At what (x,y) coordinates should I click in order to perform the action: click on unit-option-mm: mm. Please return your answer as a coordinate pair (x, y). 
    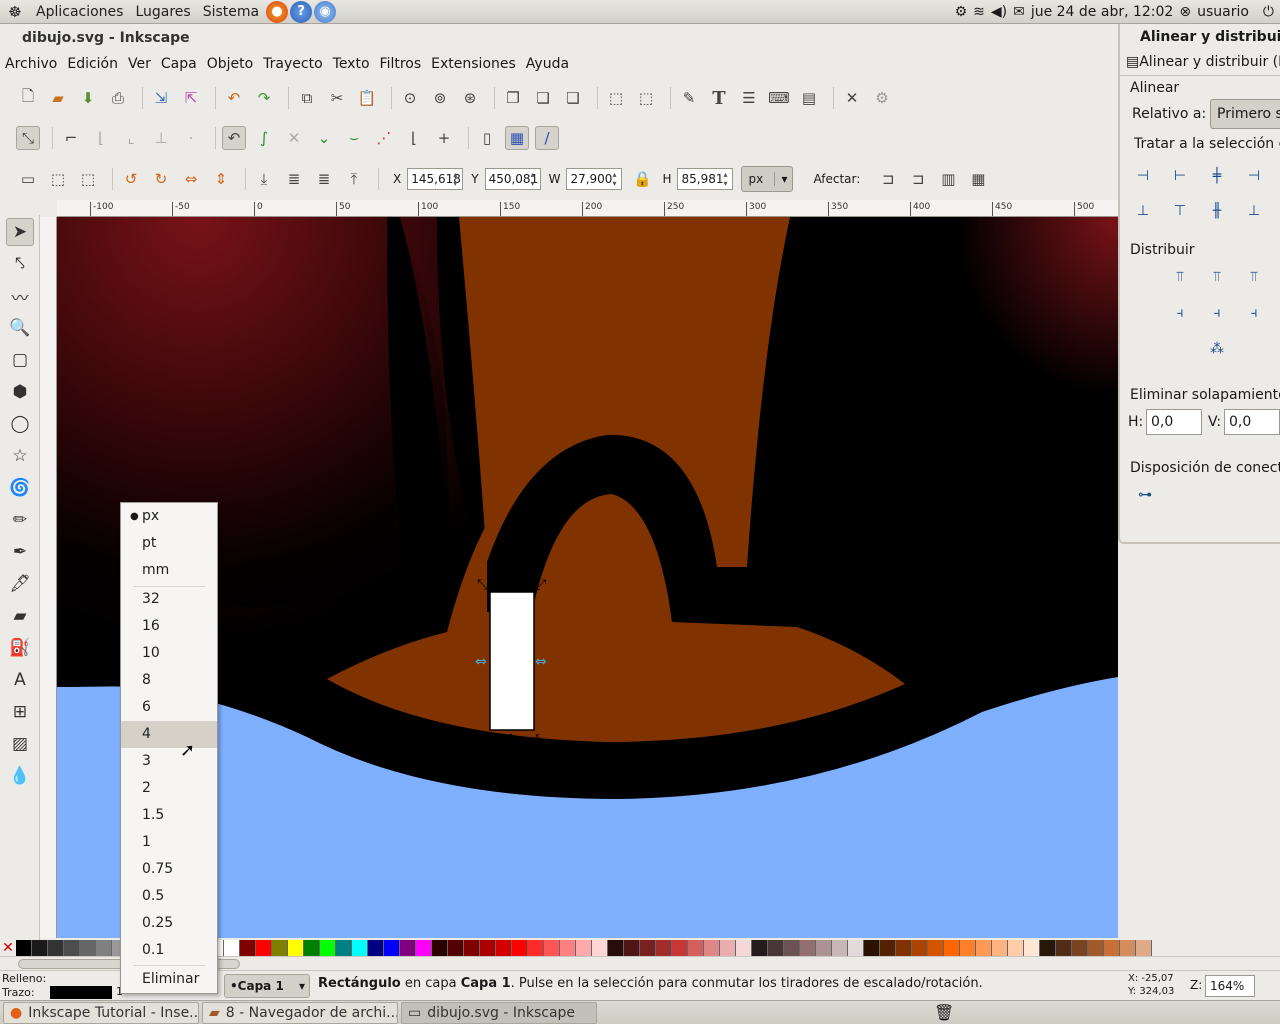
    Looking at the image, I should click on (169, 570).